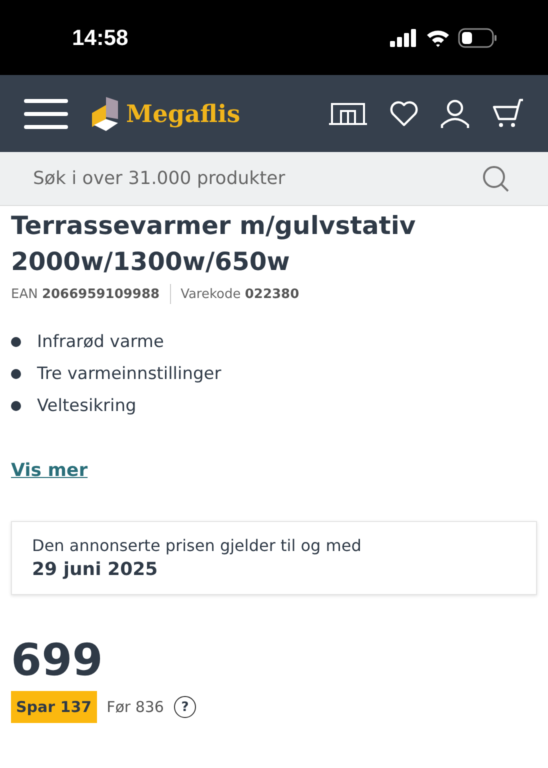 The height and width of the screenshot is (768, 548). Describe the element at coordinates (404, 113) in the screenshot. I see `heart-icon` at that location.